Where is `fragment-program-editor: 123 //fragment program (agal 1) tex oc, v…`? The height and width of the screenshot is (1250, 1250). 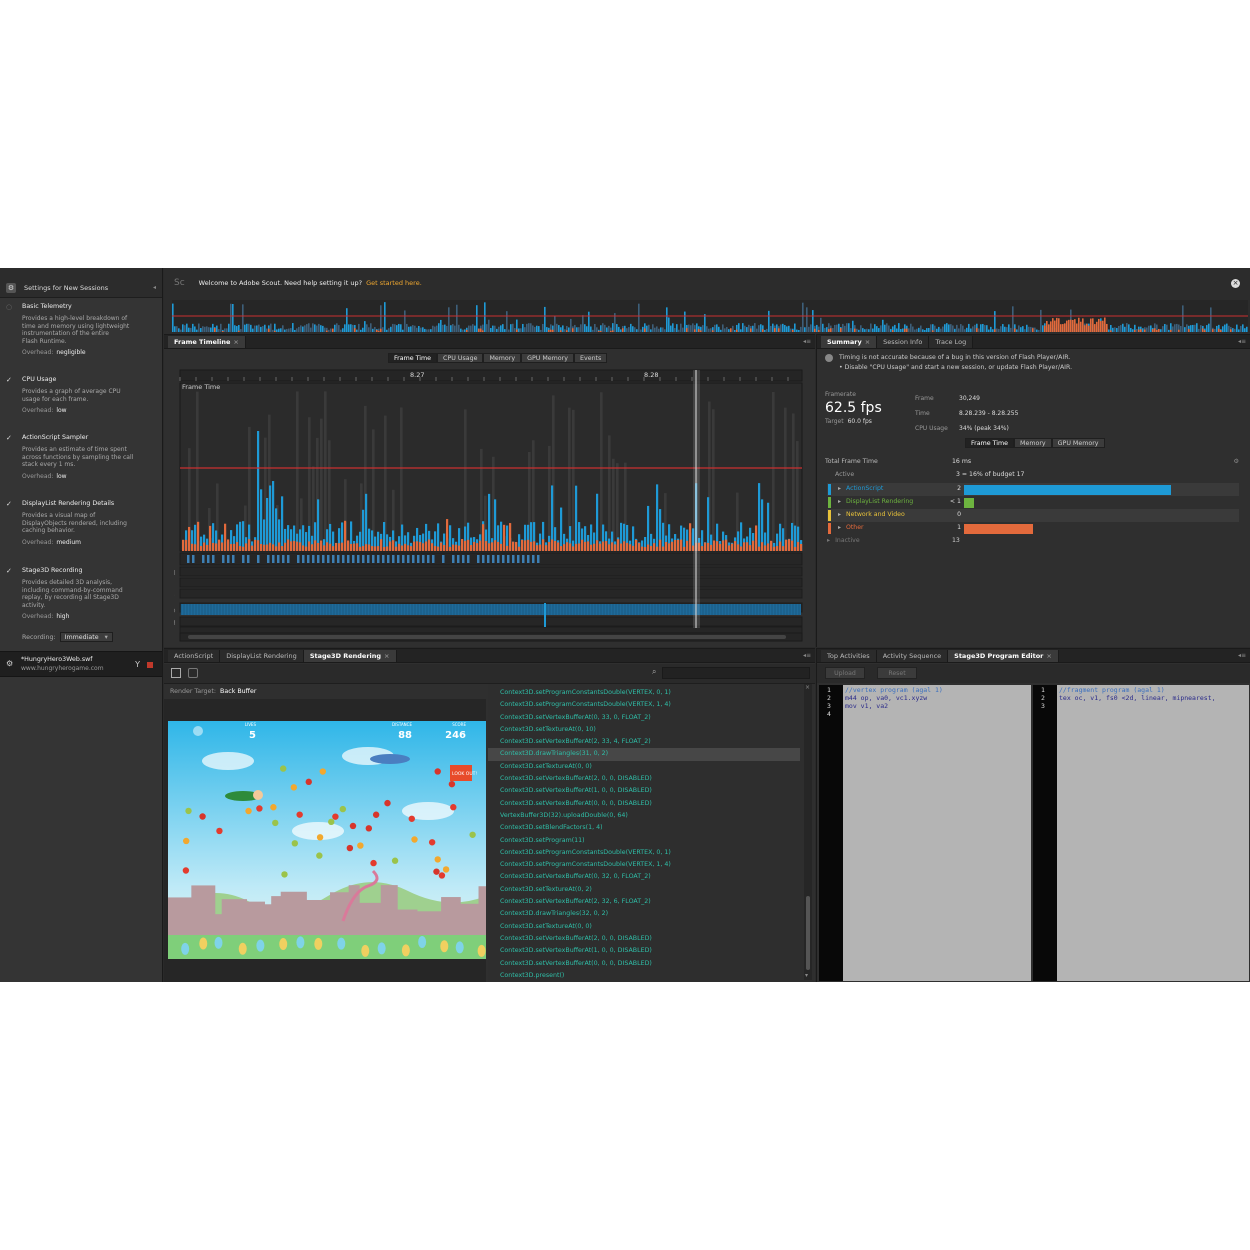 fragment-program-editor: 123 //fragment program (agal 1) tex oc, v… is located at coordinates (1141, 833).